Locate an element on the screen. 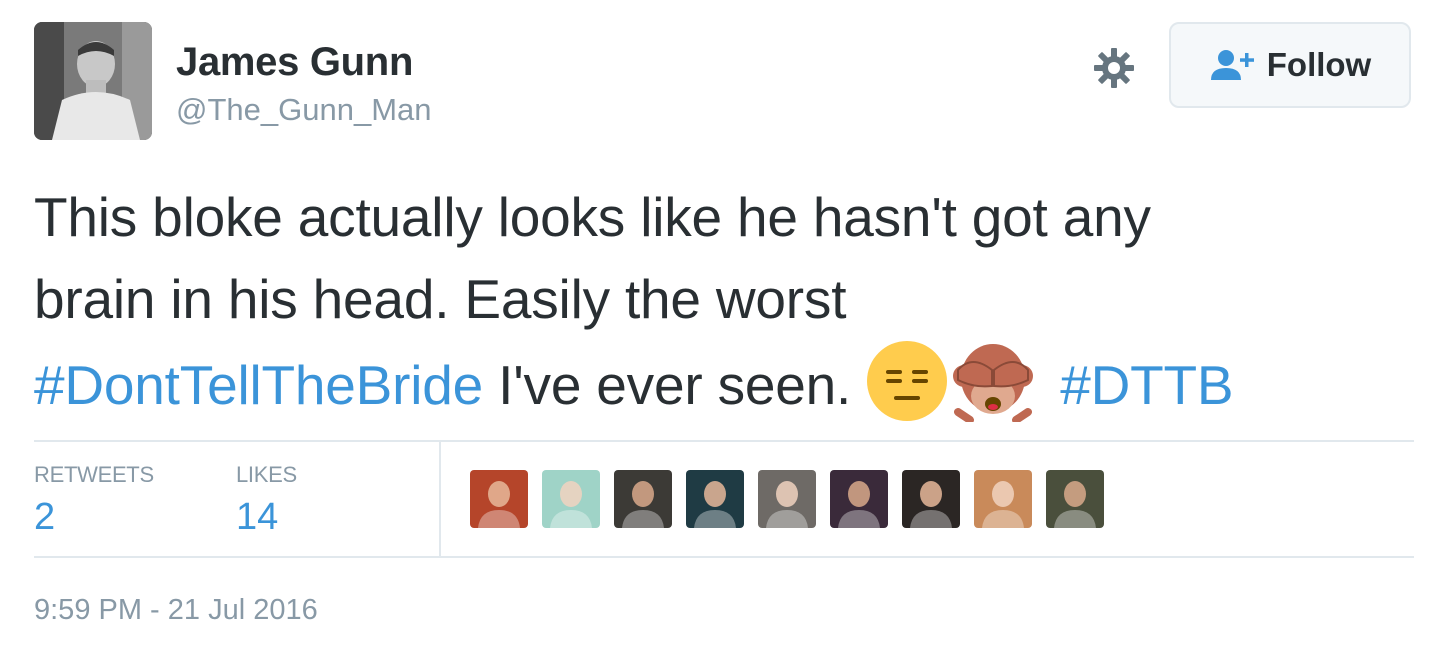 This screenshot has width=1440, height=648. retweets-label: RETWEETS is located at coordinates (94, 474).